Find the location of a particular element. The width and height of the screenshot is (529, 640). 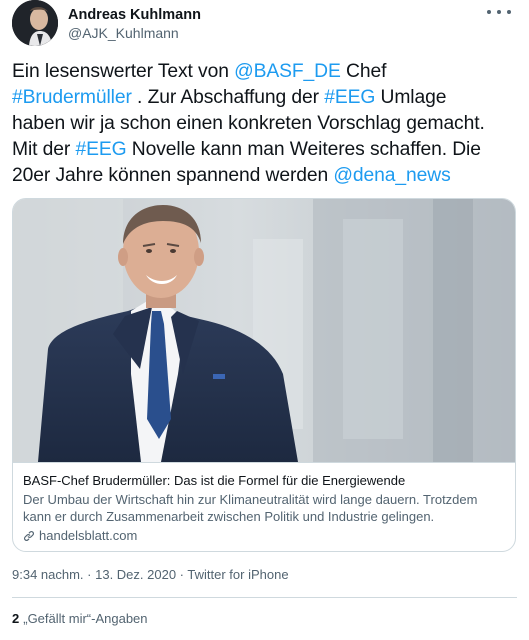

mention-link: @dena_news is located at coordinates (391, 175).